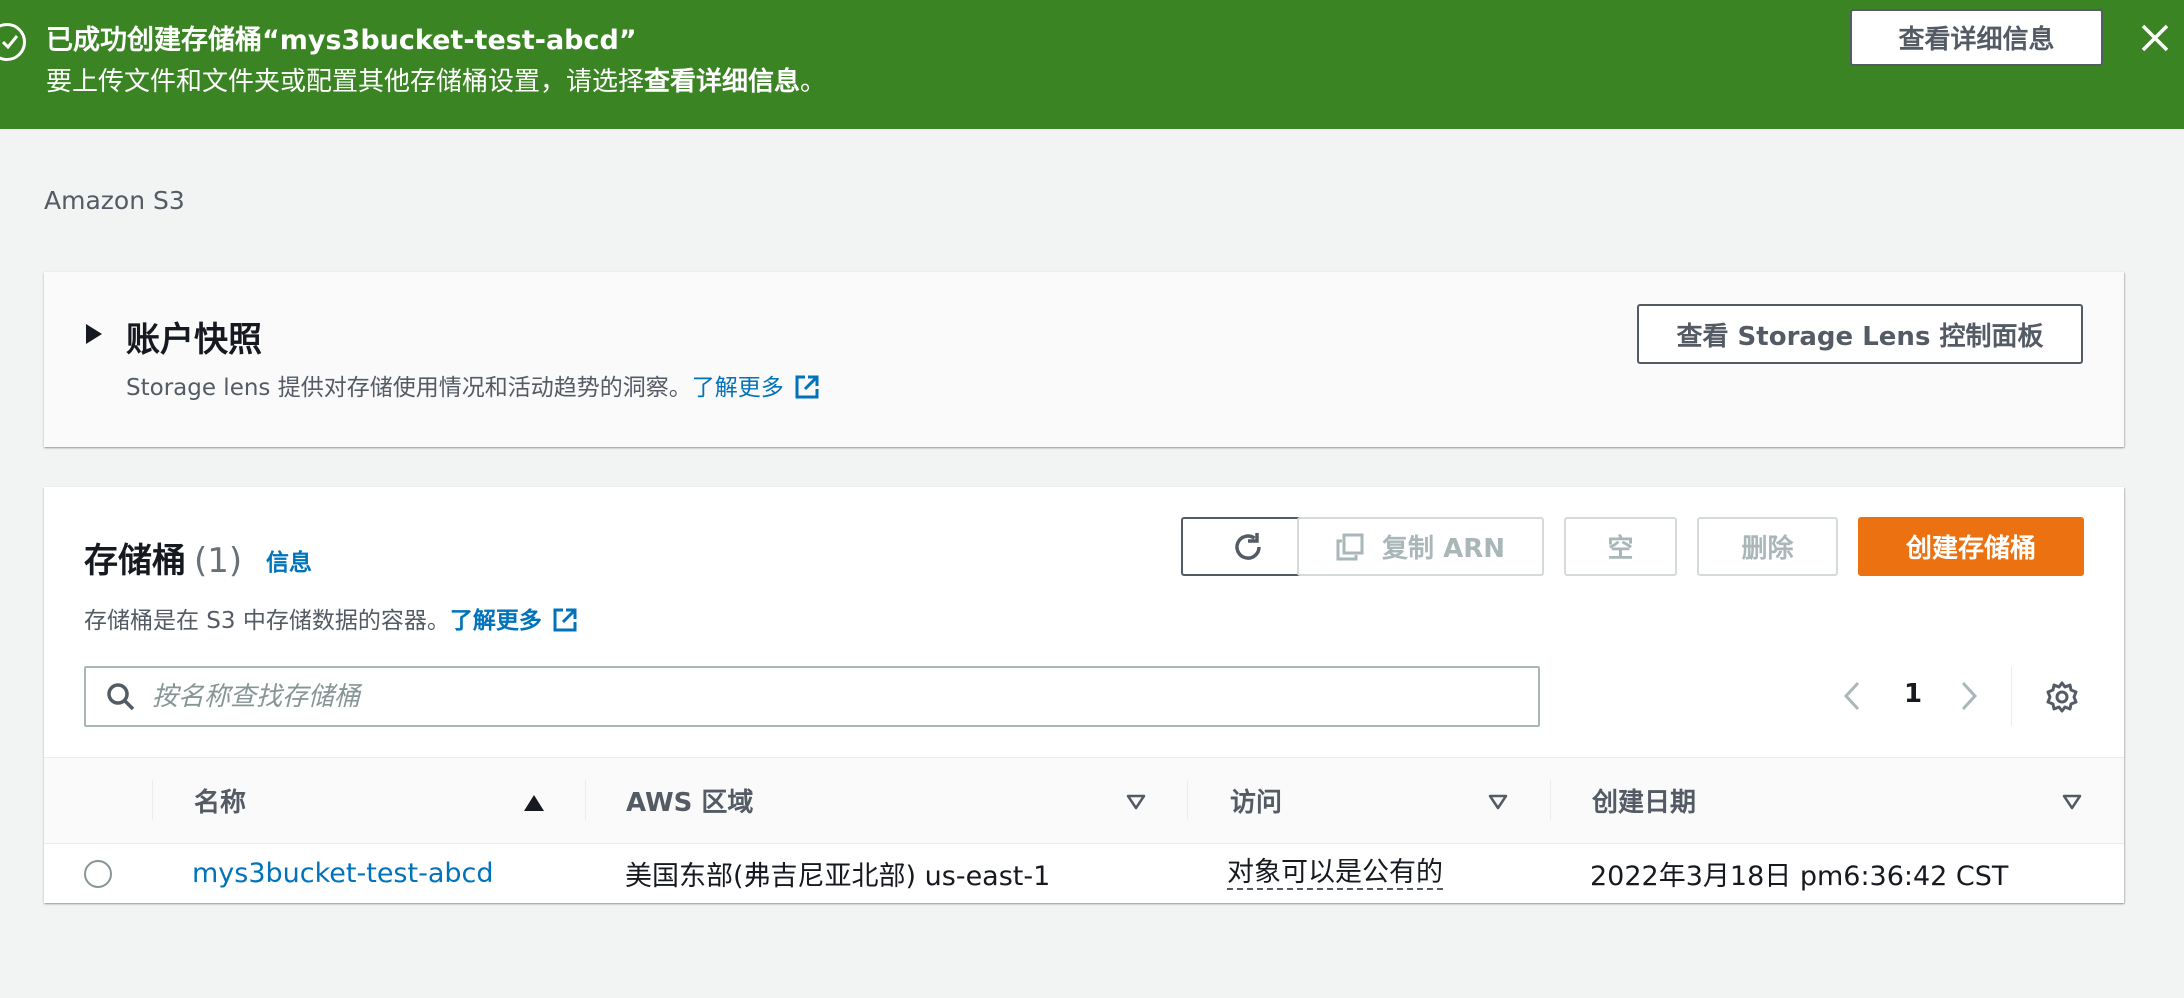  Describe the element at coordinates (1971, 546) in the screenshot. I see `create-bucket-button: 创建存储桶` at that location.